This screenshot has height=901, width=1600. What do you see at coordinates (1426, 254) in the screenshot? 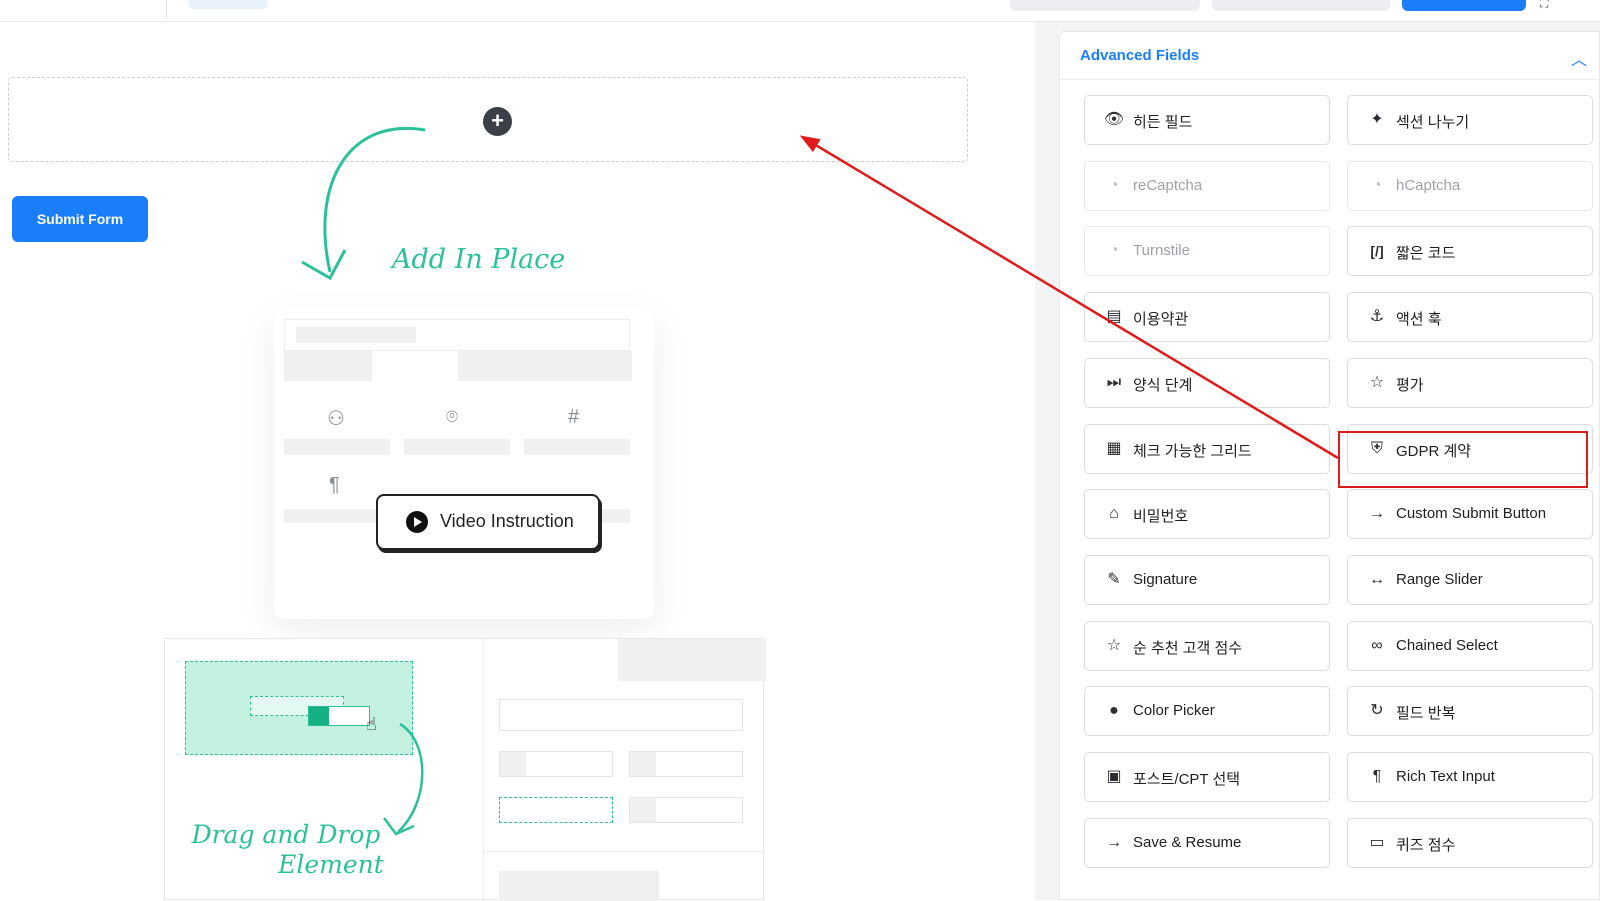
I see `field-button-label: 짧은 코드` at bounding box center [1426, 254].